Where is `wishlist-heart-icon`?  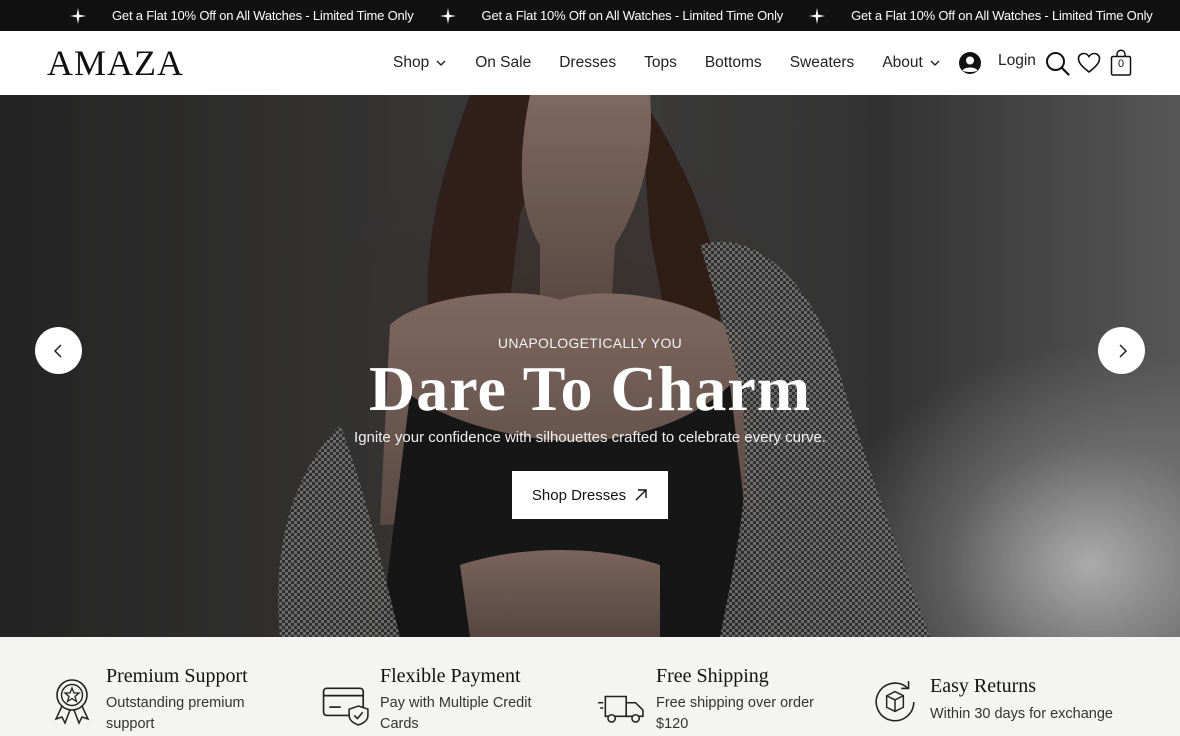
wishlist-heart-icon is located at coordinates (1089, 63).